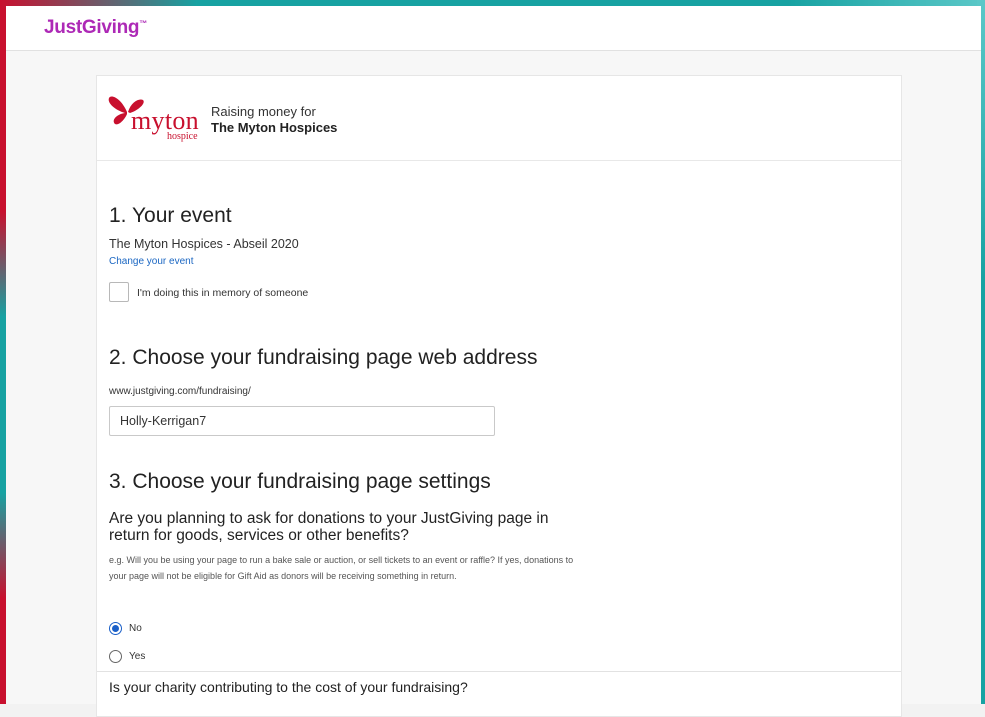 This screenshot has height=717, width=985. Describe the element at coordinates (115, 628) in the screenshot. I see `radio-no` at that location.